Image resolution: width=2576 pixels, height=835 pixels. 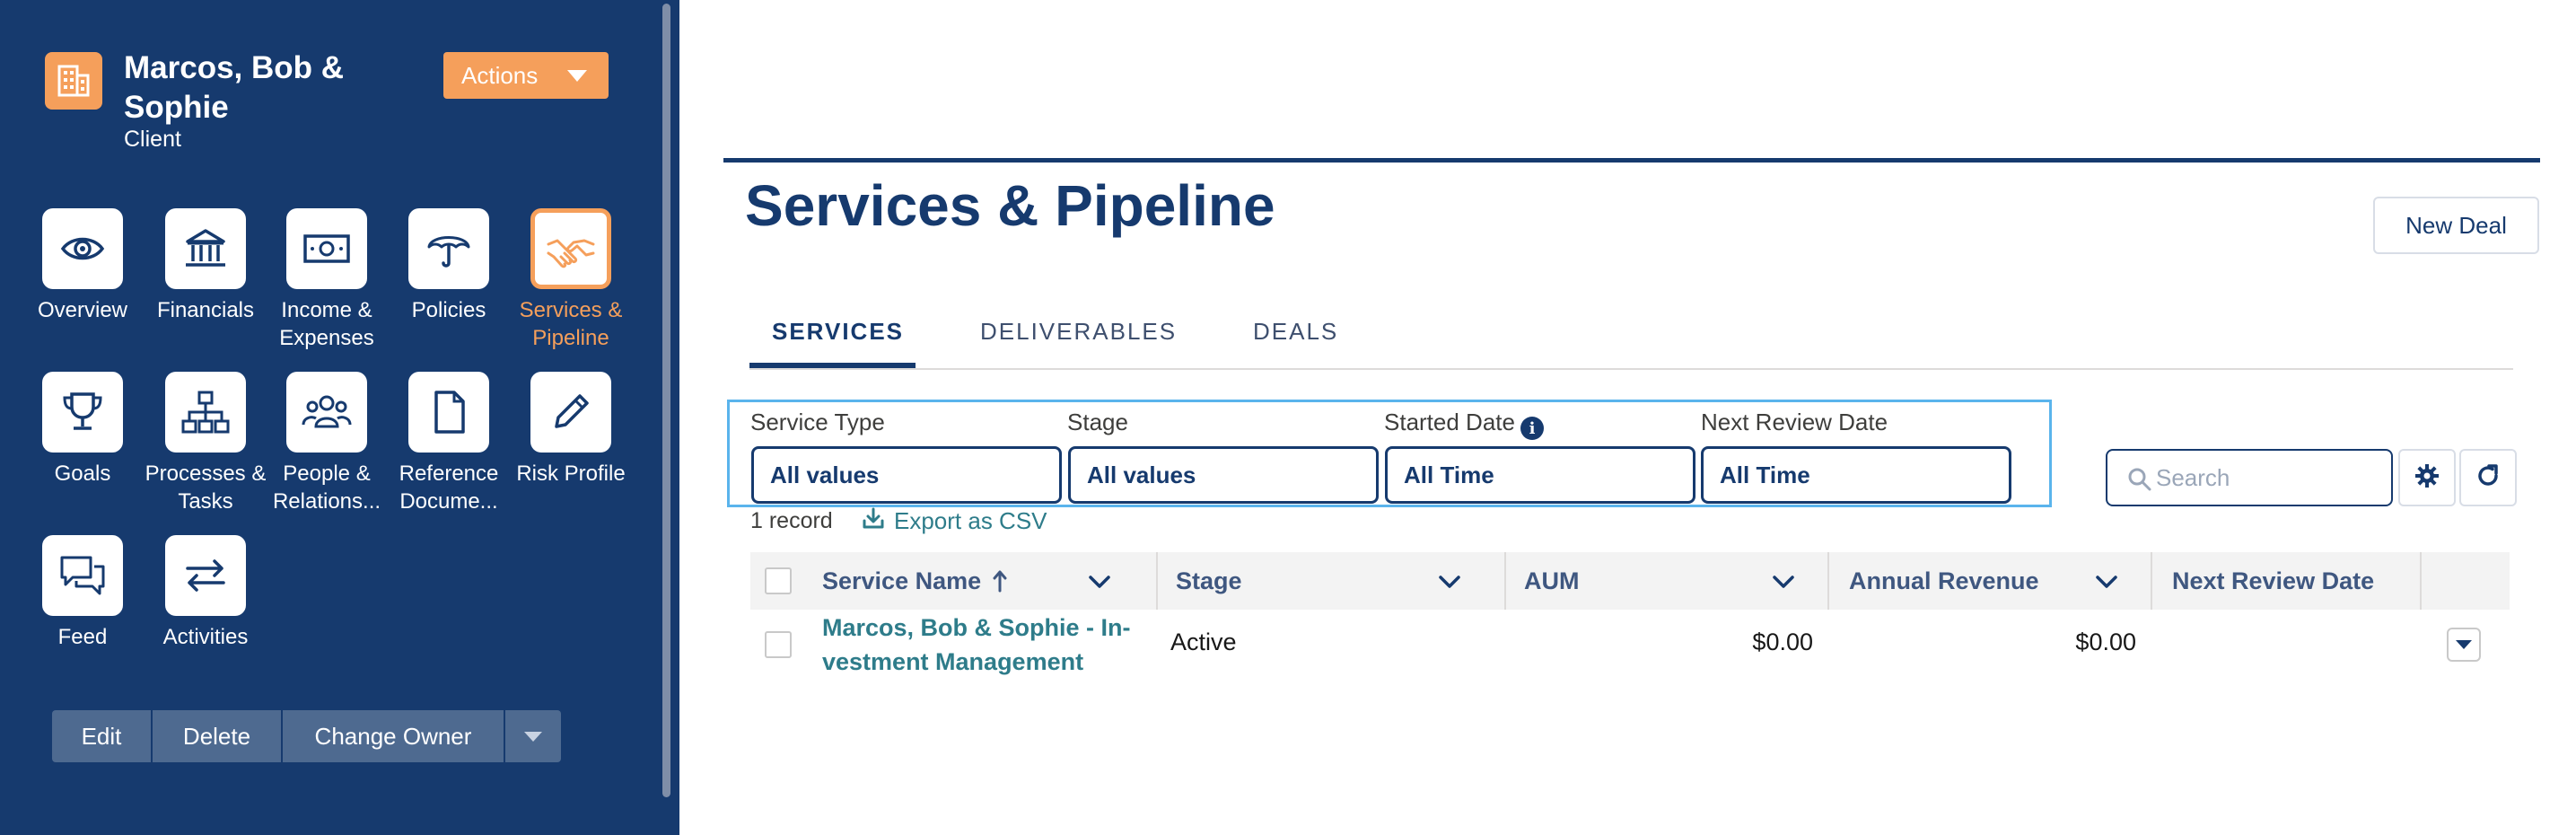 I want to click on scrollbar-thumb, so click(x=666, y=400).